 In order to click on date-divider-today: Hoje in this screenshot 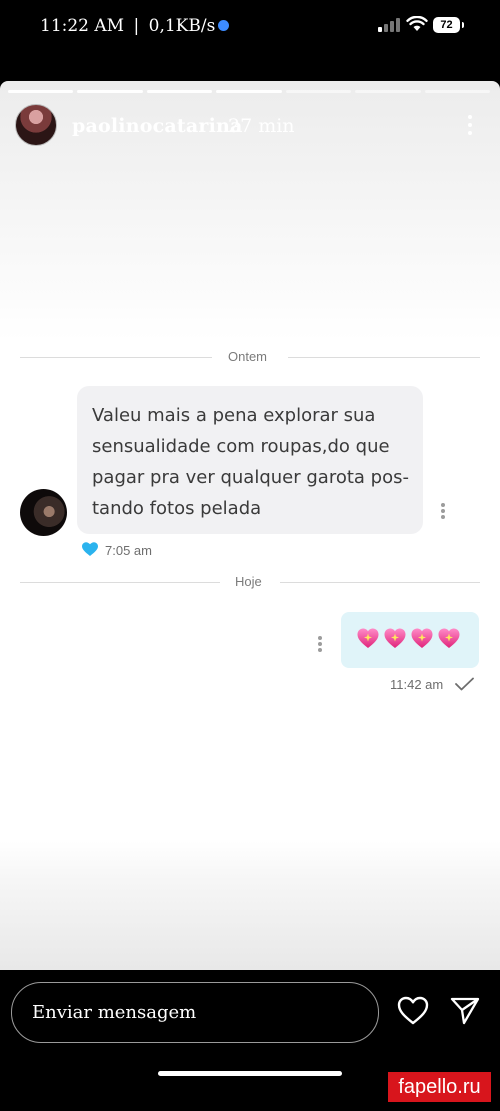, I will do `click(248, 581)`.